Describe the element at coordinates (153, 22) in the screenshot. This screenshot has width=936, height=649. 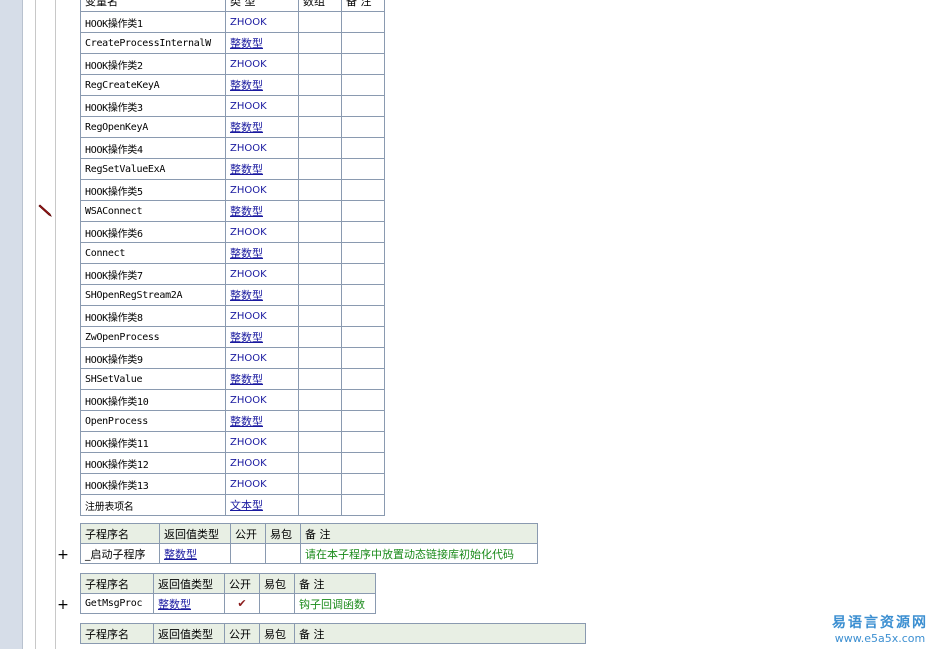
I see `variable-name: HOOK操作类1` at that location.